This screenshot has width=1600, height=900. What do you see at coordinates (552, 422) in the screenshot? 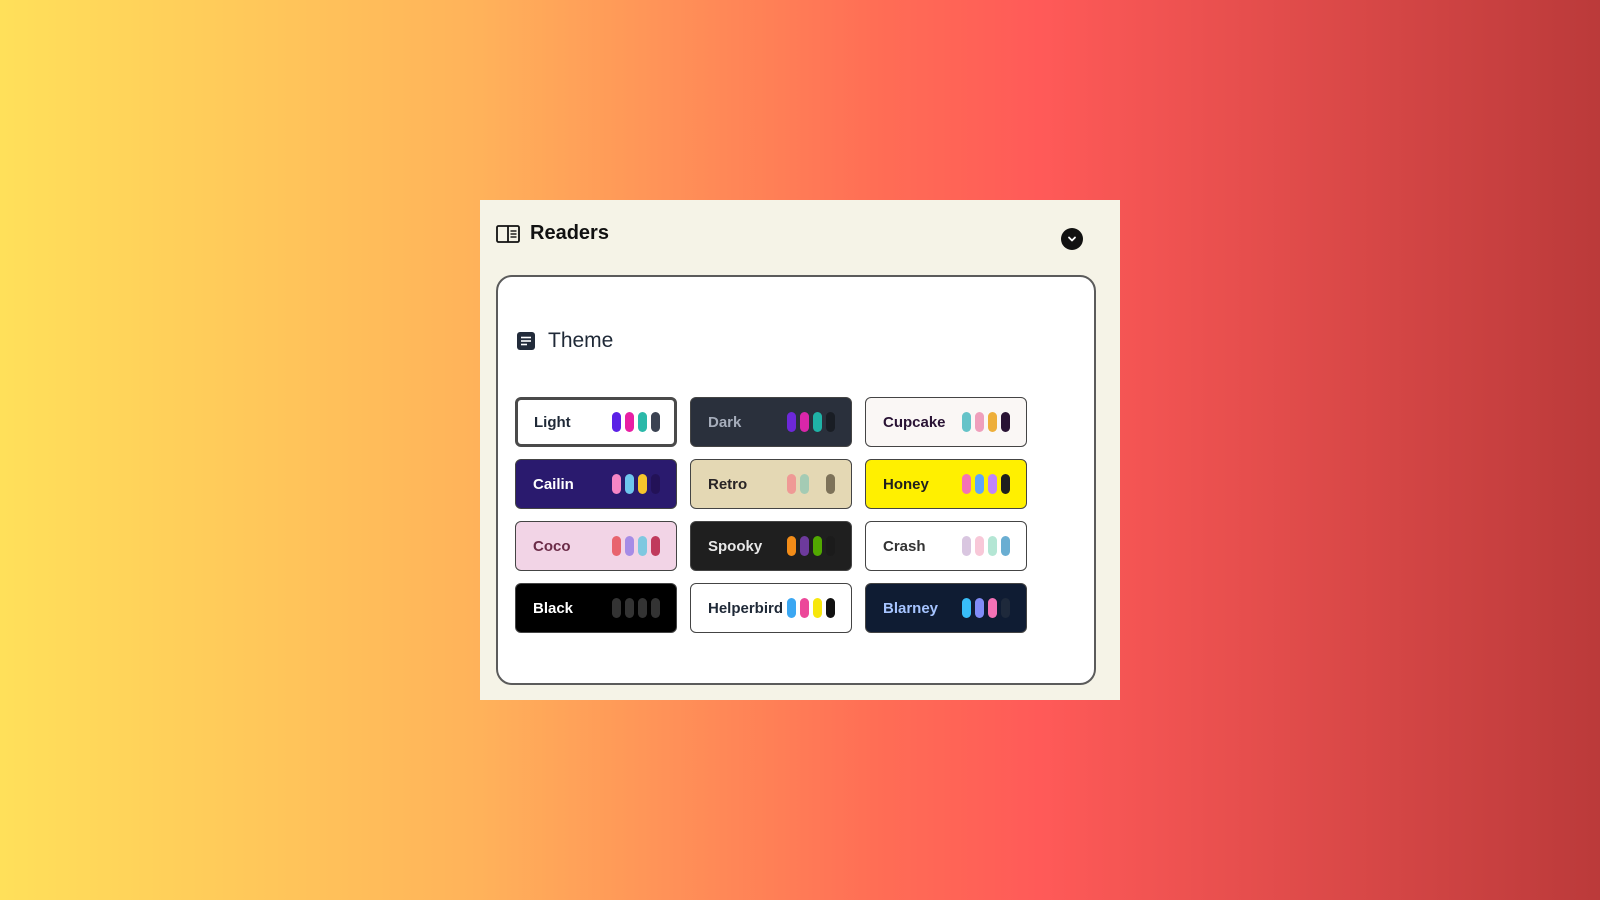
I see `theme-option-label: Light` at bounding box center [552, 422].